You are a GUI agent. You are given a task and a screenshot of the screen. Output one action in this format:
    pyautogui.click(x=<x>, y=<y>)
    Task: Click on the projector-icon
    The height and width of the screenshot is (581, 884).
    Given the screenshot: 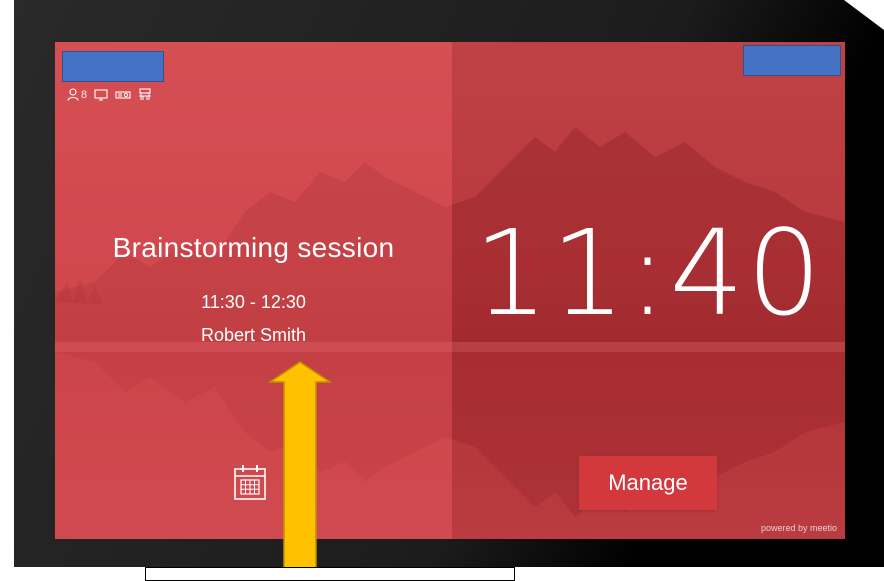 What is the action you would take?
    pyautogui.click(x=123, y=94)
    